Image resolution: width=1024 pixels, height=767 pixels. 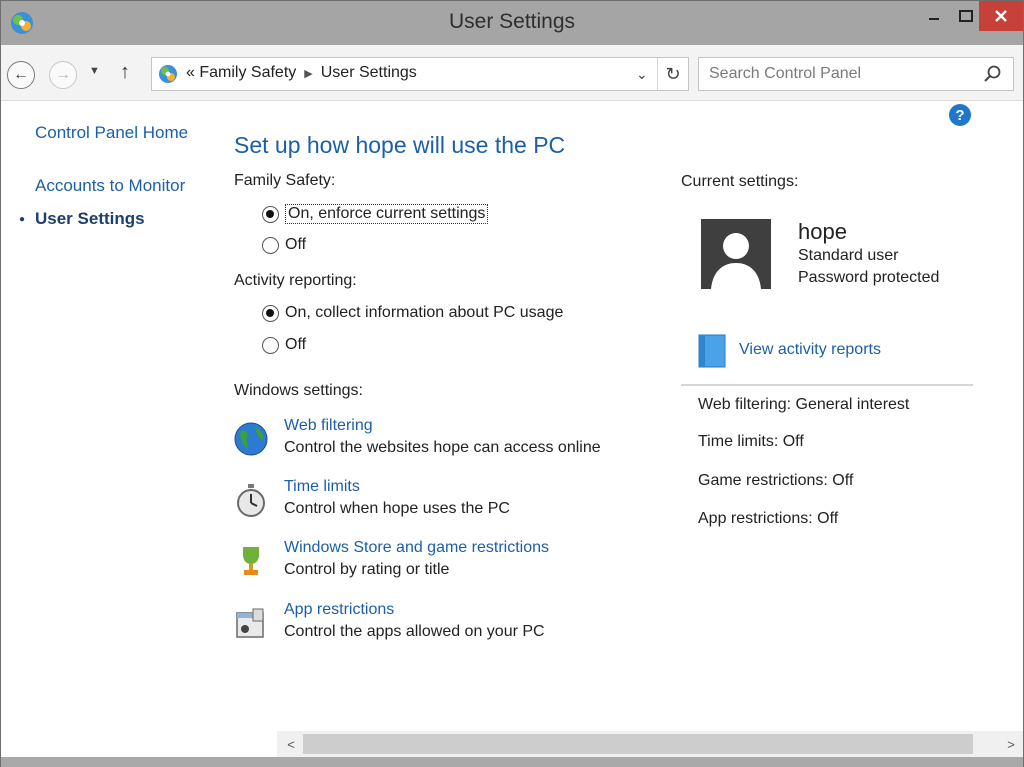 I want to click on arrow-up-icon: ↑, so click(x=125, y=72).